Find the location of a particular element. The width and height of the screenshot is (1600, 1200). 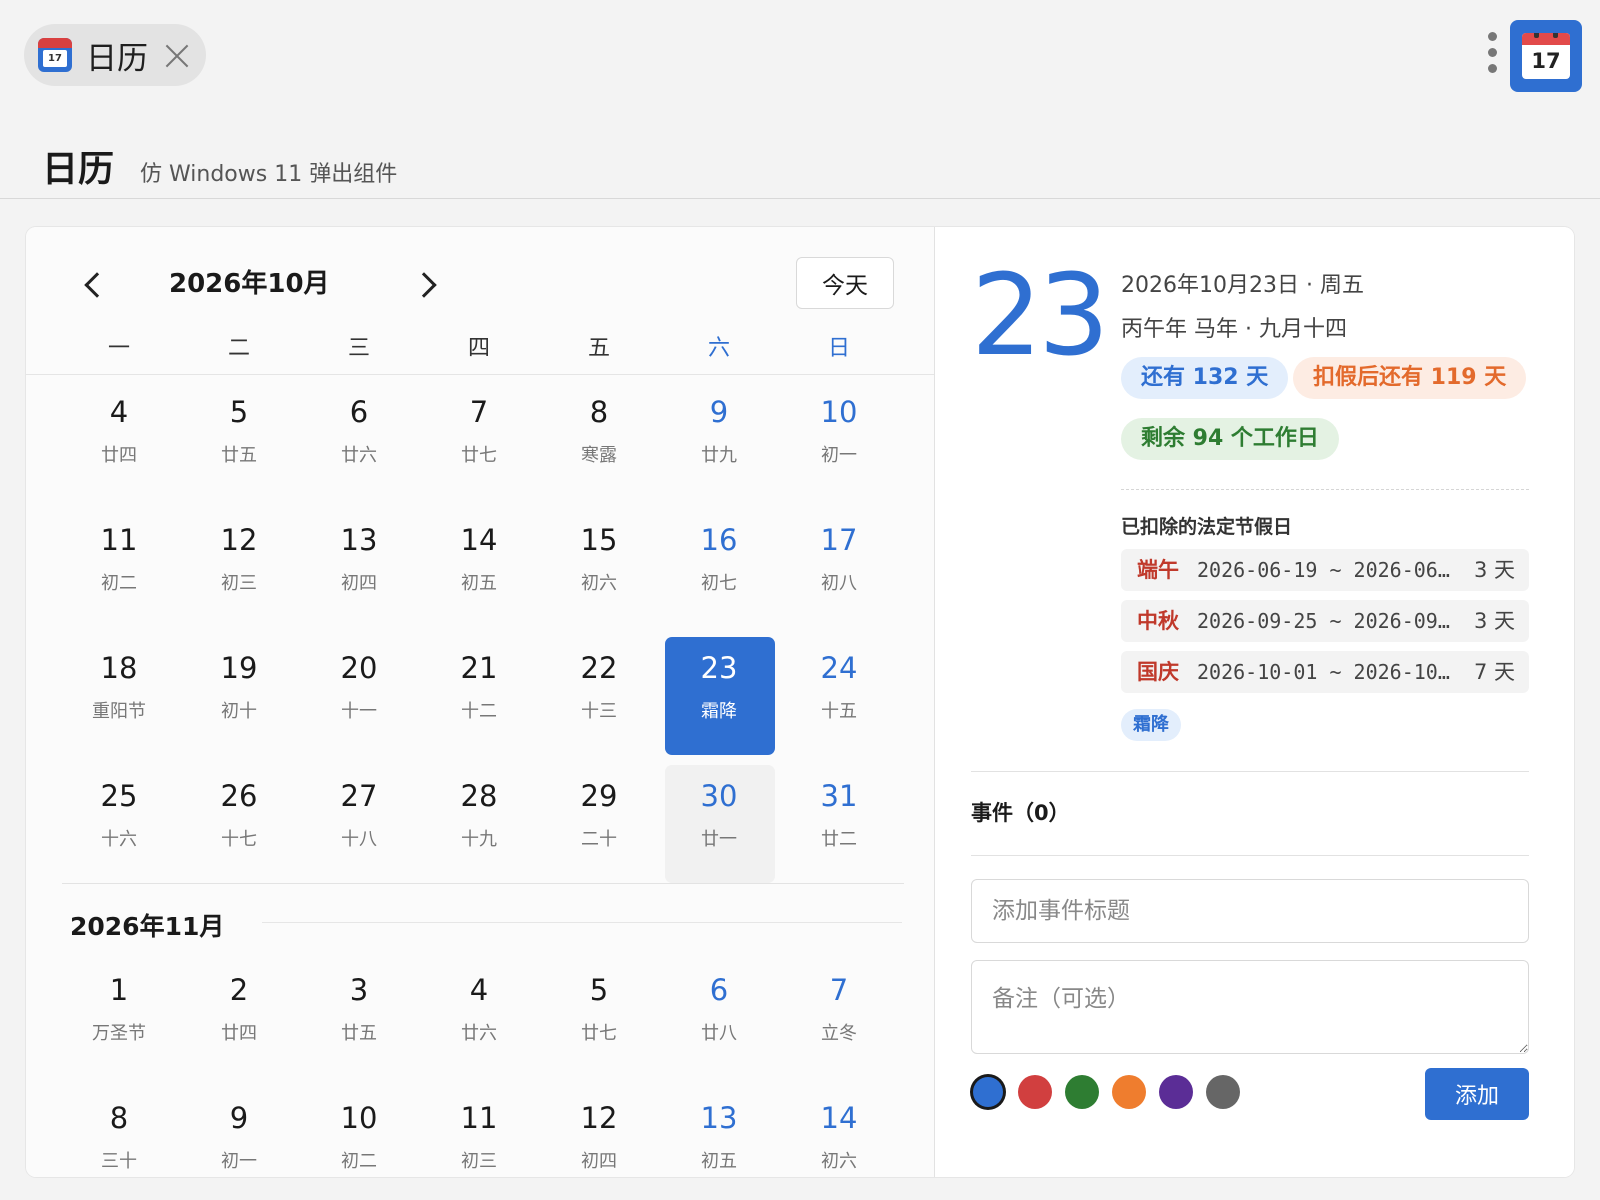

color-swatch-red is located at coordinates (1035, 1092).